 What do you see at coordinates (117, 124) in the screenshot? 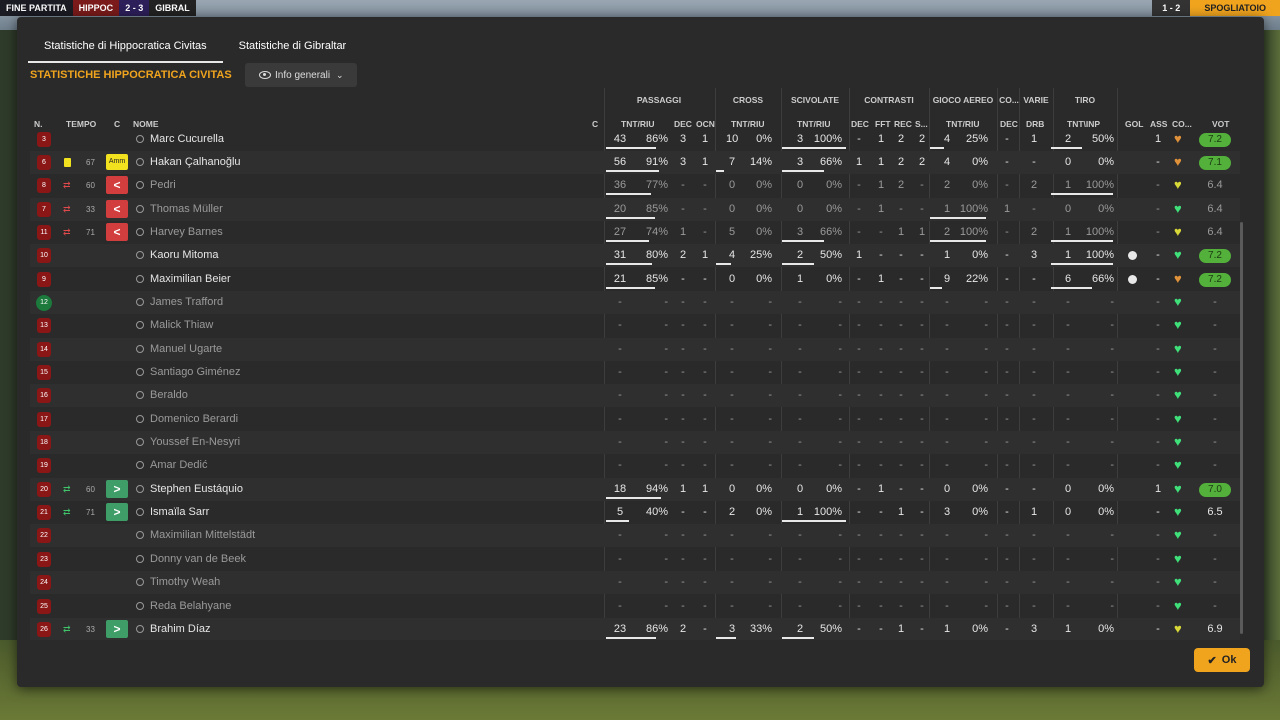
I see `column-header-c: C` at bounding box center [117, 124].